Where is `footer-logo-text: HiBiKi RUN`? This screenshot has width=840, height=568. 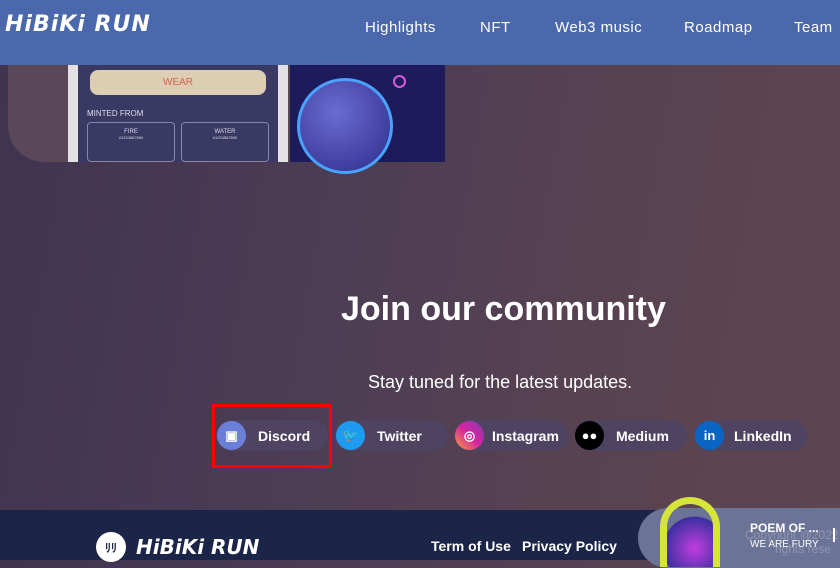 footer-logo-text: HiBiKi RUN is located at coordinates (198, 547).